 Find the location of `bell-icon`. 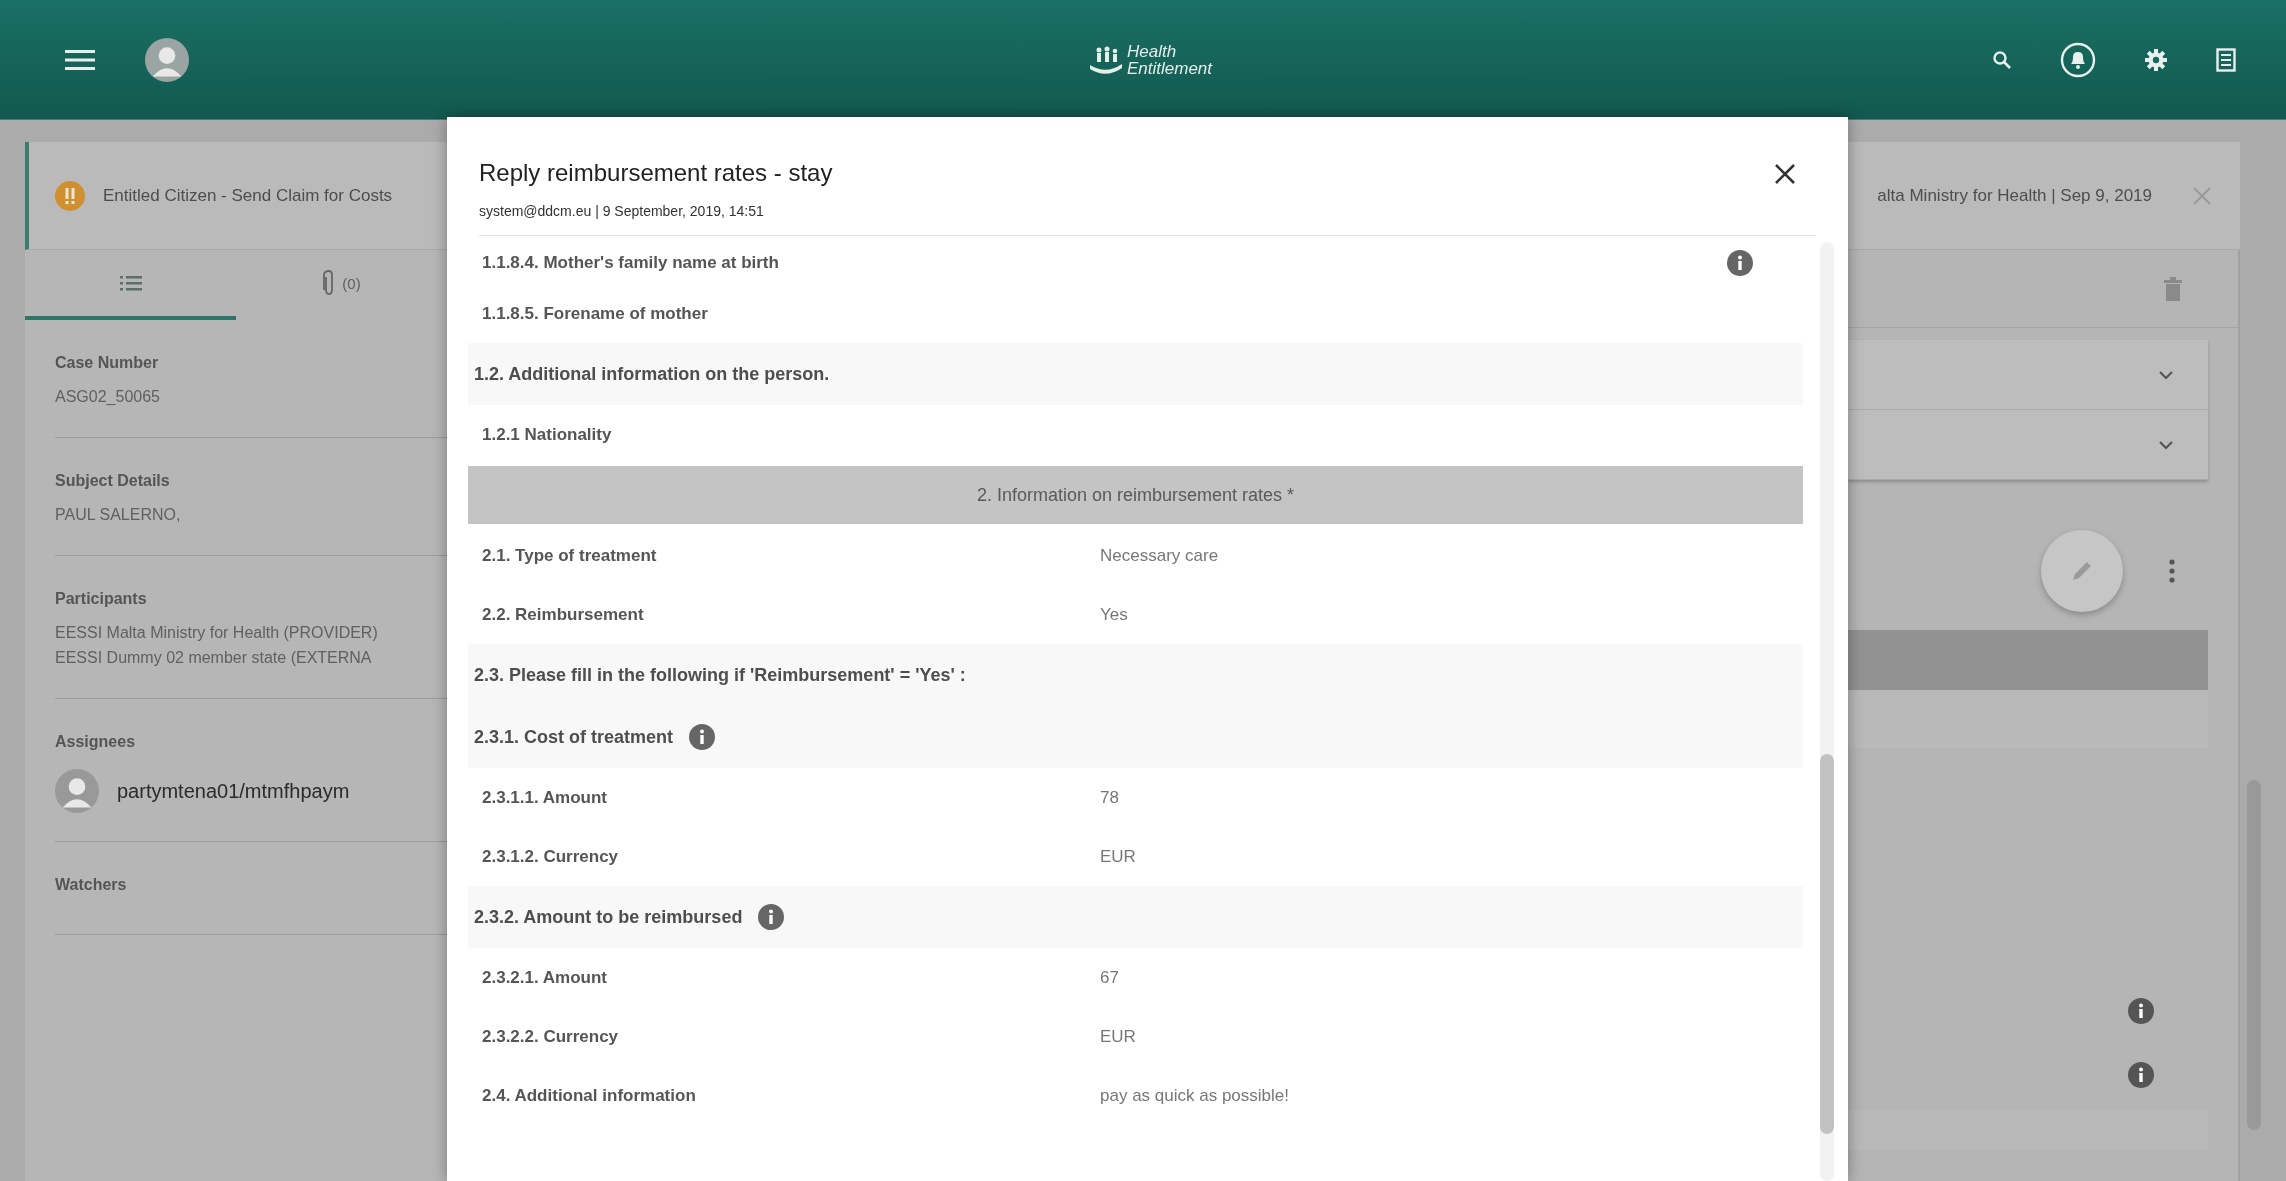

bell-icon is located at coordinates (2078, 59).